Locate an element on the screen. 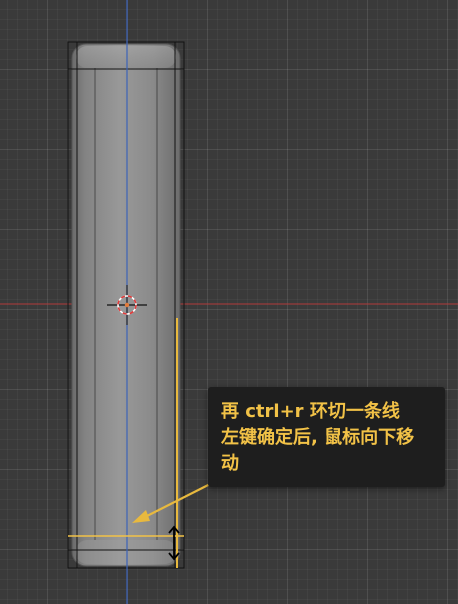 The image size is (458, 604). instruction-tooltip: 再 ctrl+r 环切一条线 左键确定后, 鼠标向下移 动 is located at coordinates (326, 437).